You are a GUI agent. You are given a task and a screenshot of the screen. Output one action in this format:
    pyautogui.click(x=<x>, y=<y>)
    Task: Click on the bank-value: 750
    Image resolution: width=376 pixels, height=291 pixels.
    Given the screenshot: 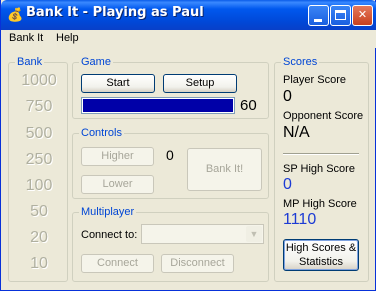 What is the action you would take?
    pyautogui.click(x=39, y=106)
    